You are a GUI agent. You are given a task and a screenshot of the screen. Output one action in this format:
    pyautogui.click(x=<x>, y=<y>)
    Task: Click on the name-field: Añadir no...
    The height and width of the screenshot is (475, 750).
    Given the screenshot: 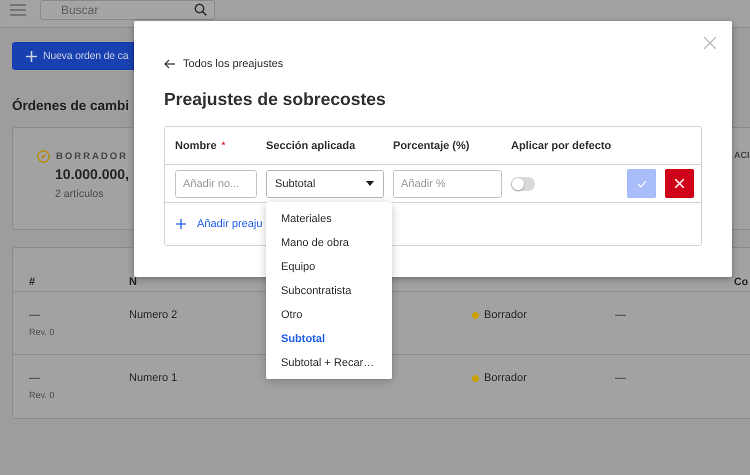 What is the action you would take?
    pyautogui.click(x=216, y=184)
    